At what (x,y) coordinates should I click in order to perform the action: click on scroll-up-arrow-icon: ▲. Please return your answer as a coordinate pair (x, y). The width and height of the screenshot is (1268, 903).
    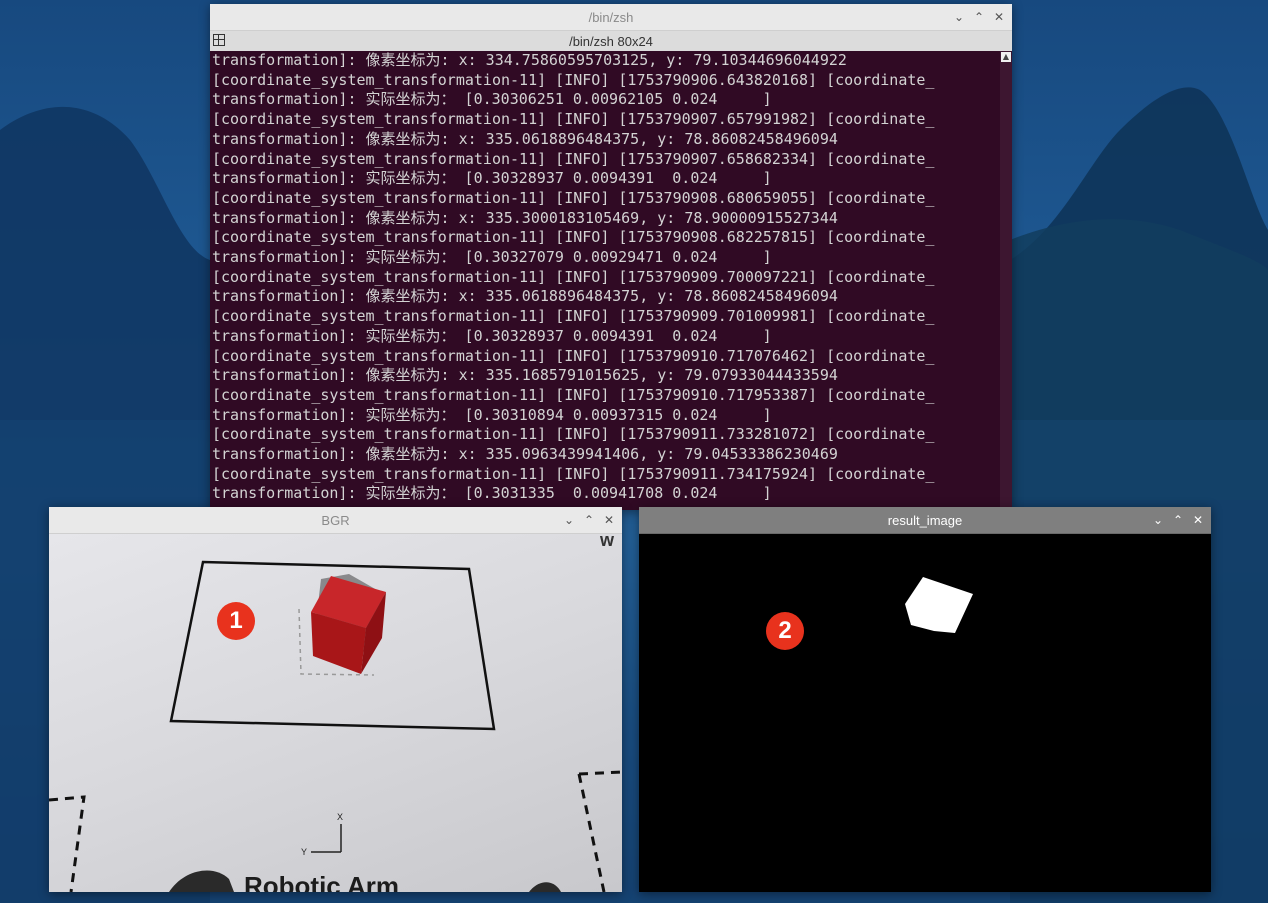
    Looking at the image, I should click on (1006, 57).